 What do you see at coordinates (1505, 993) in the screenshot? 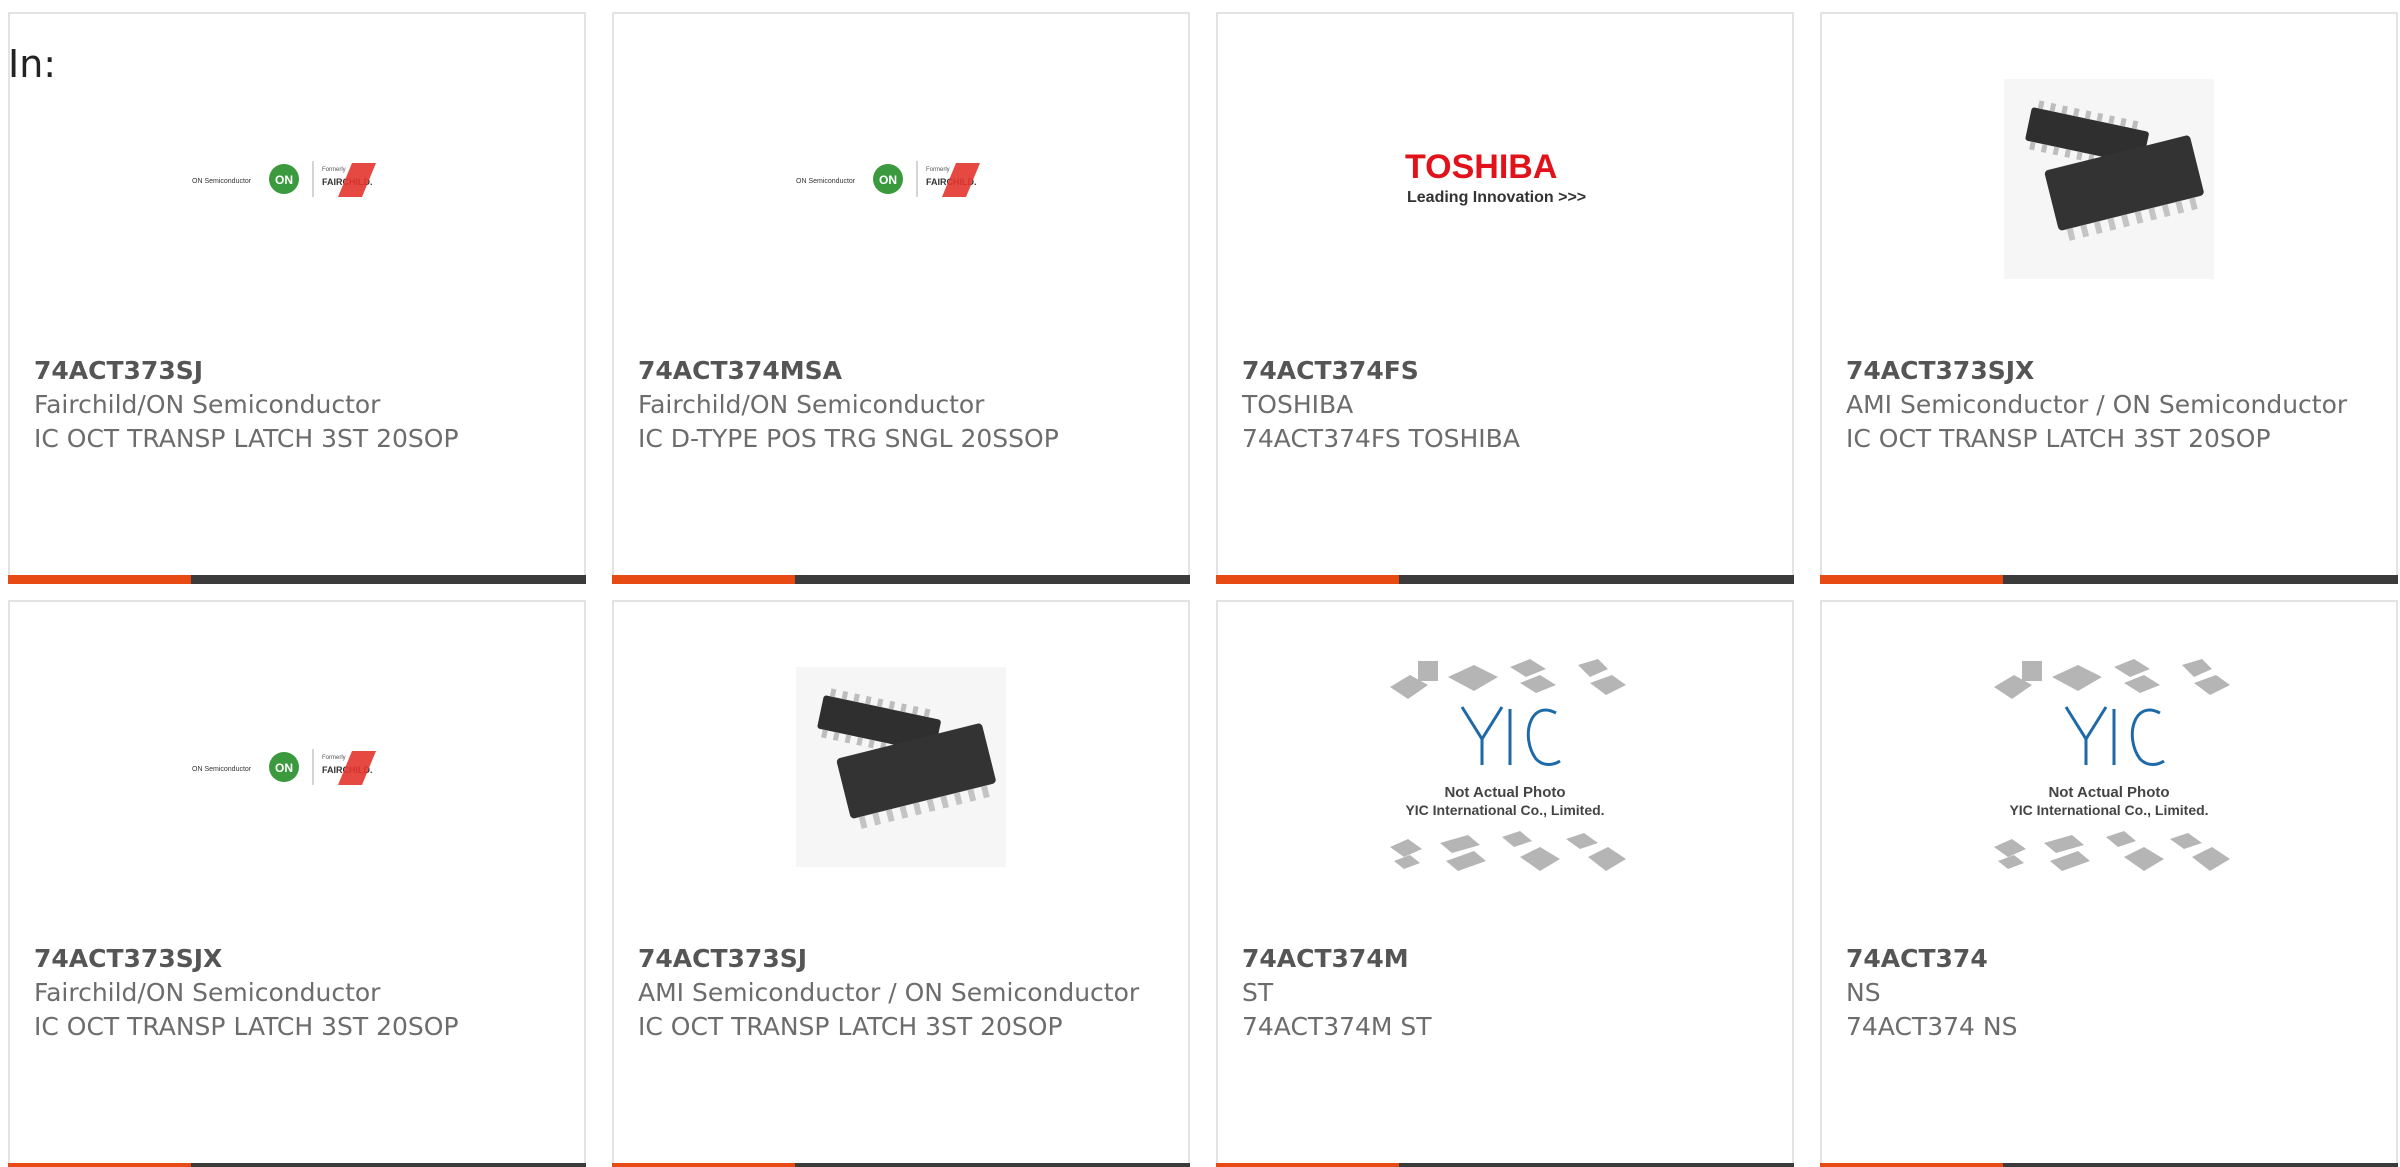
I see `product-info: 74ACT374M ST 74ACT374M ST` at bounding box center [1505, 993].